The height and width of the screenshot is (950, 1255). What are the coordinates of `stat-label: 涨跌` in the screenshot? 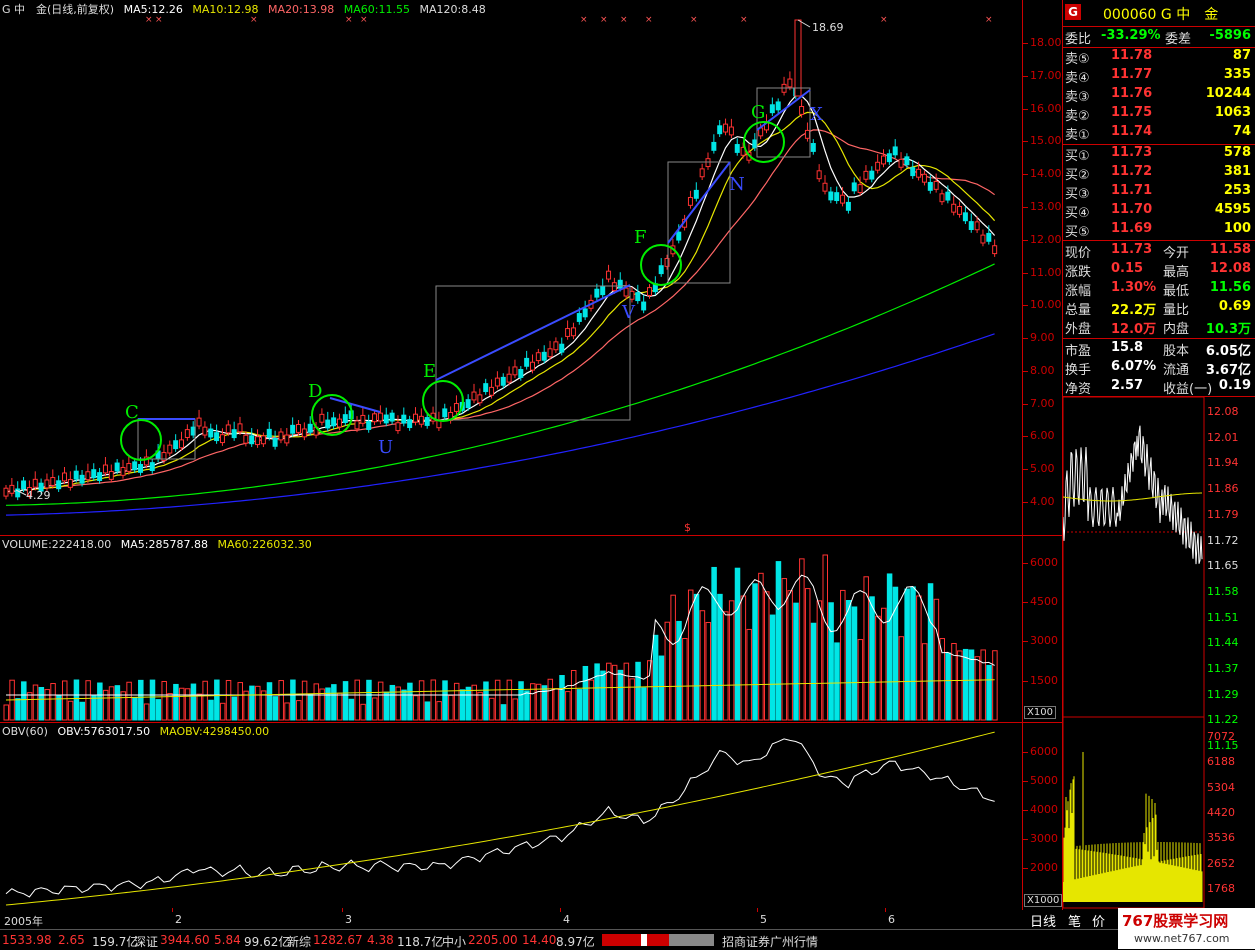 It's located at (1078, 272).